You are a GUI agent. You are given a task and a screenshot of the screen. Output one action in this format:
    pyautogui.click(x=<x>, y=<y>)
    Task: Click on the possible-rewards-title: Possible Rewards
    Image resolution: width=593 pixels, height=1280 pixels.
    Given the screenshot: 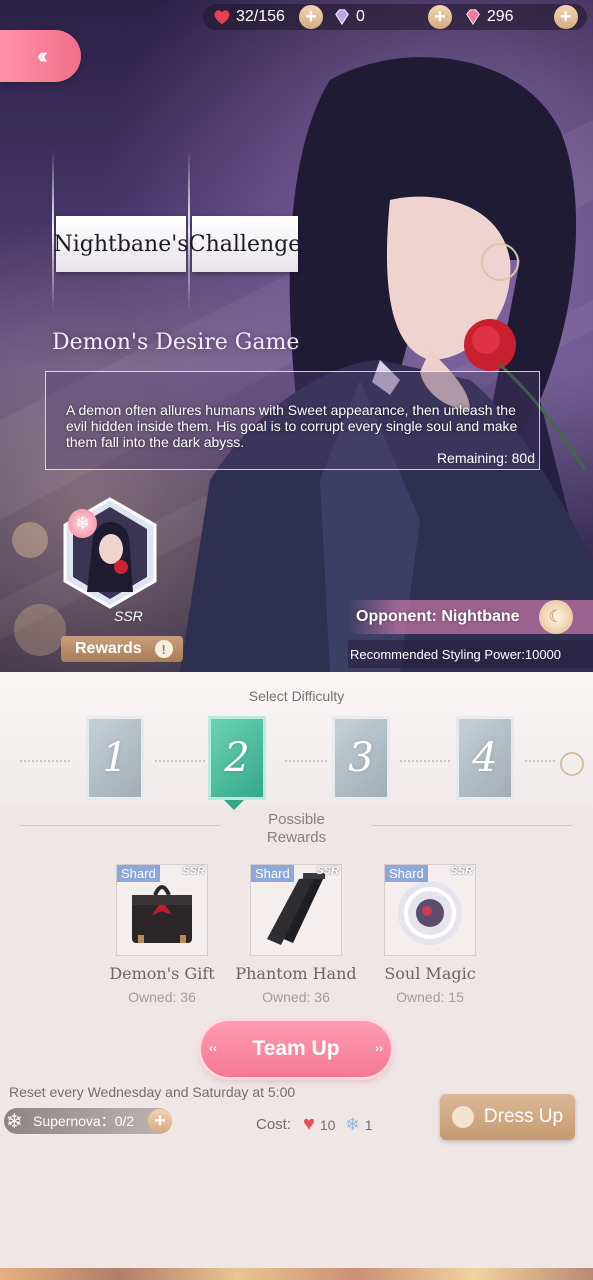 What is the action you would take?
    pyautogui.click(x=296, y=829)
    